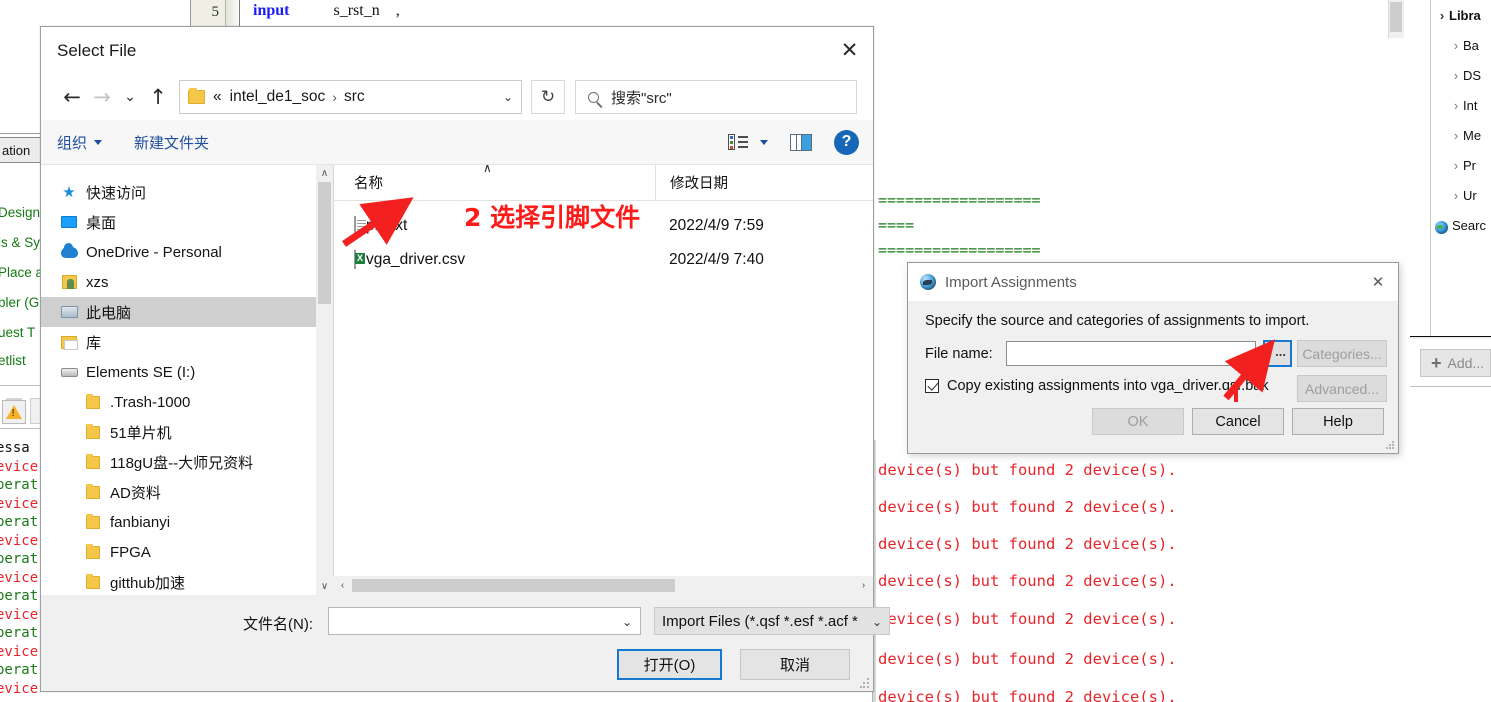  I want to click on task-row: uest T, so click(17, 332).